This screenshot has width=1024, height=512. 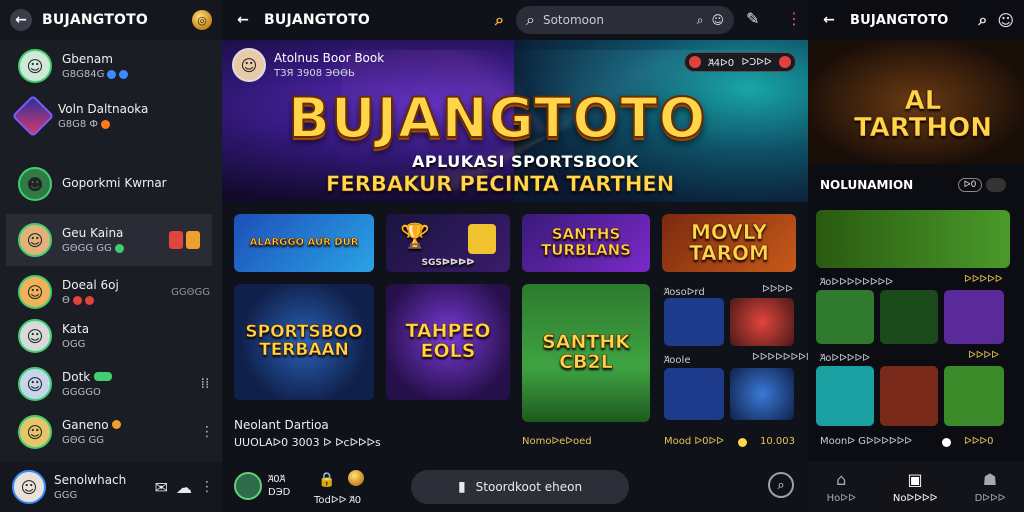 I want to click on app-title: BUJANGTOTO, so click(x=899, y=20).